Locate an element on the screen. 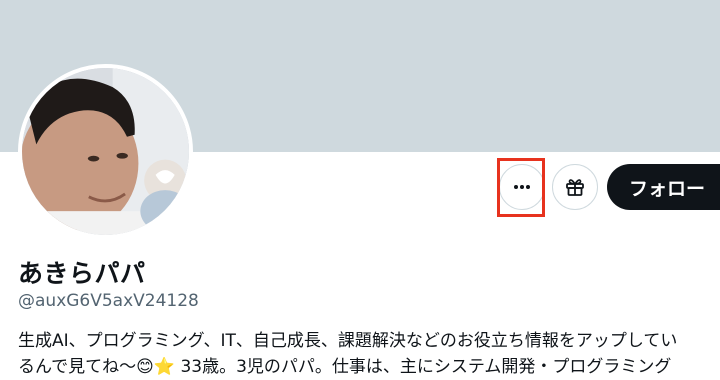  display-name: あきらパパ is located at coordinates (82, 273).